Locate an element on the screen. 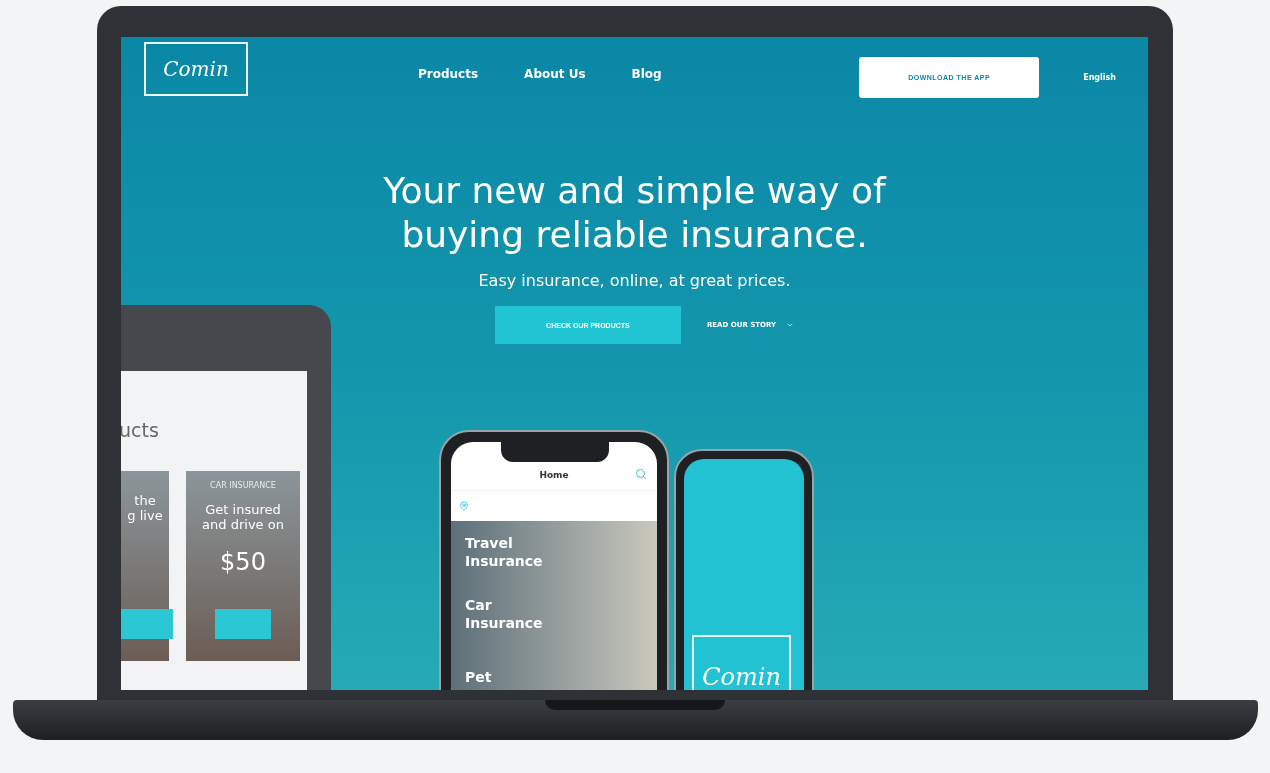 Image resolution: width=1270 pixels, height=773 pixels. card-title: and drive on is located at coordinates (243, 524).